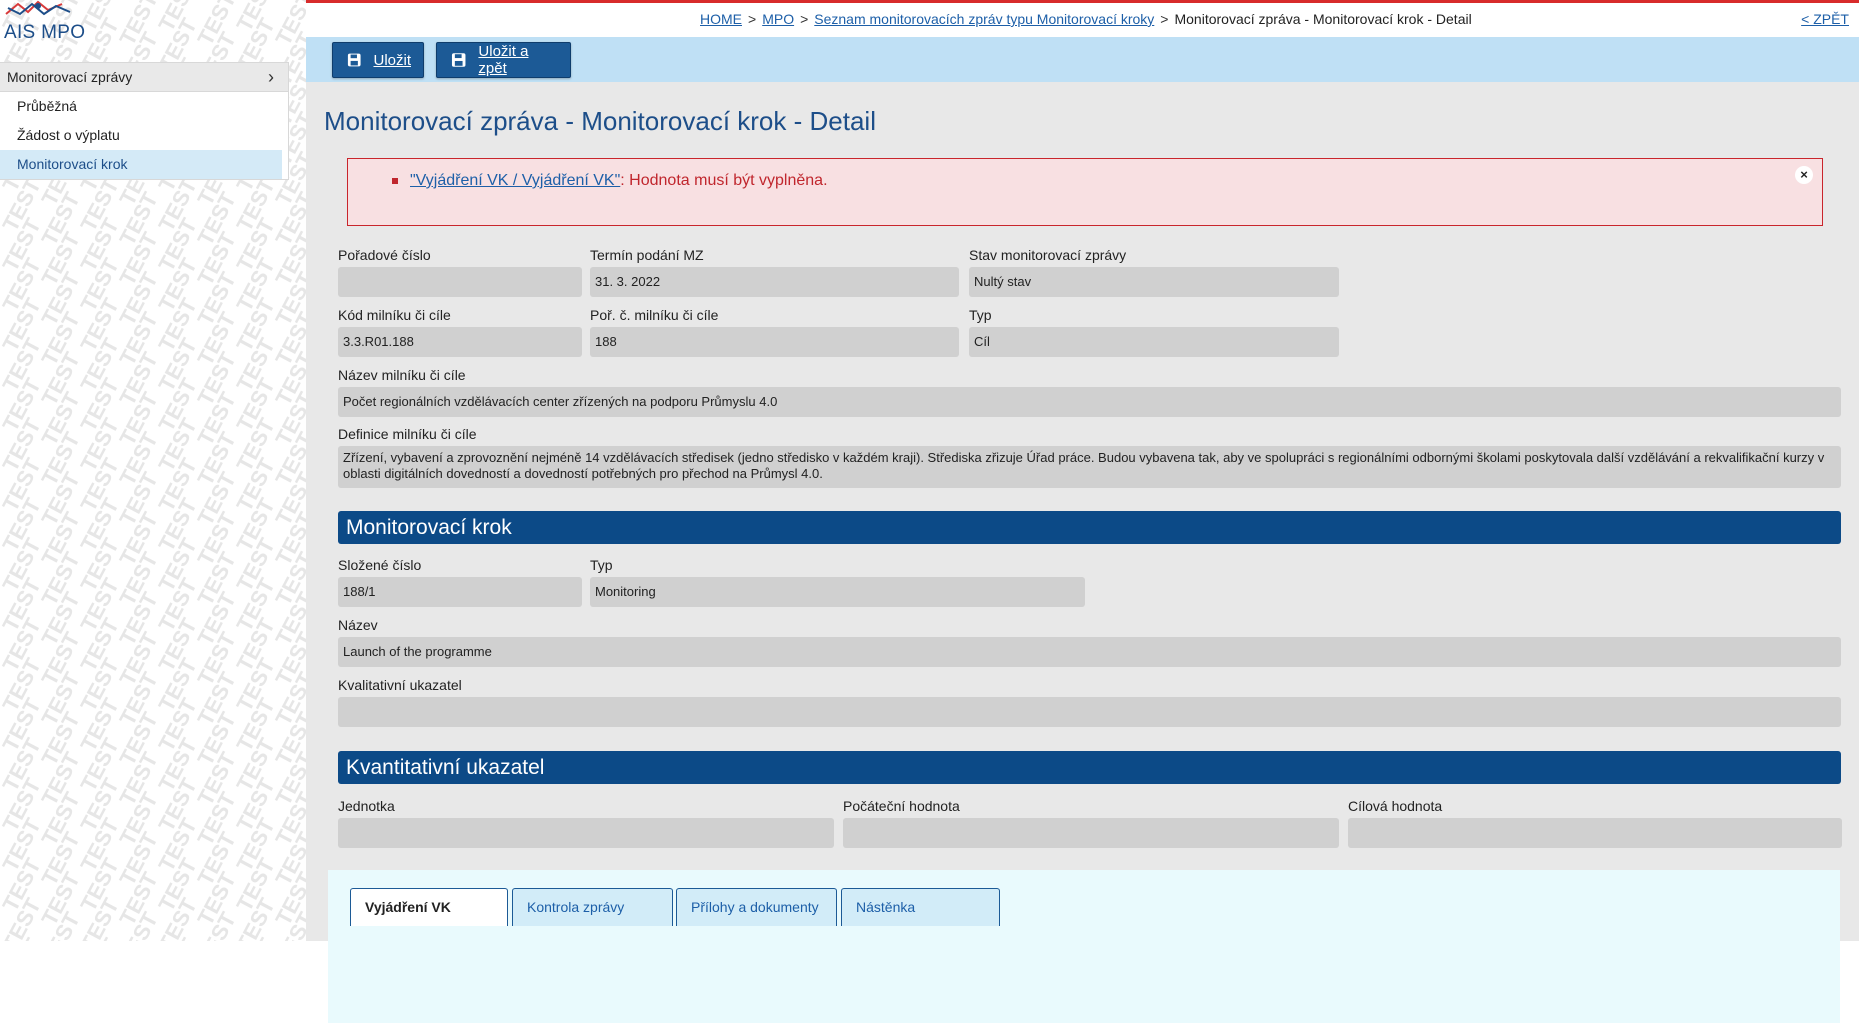  Describe the element at coordinates (774, 342) in the screenshot. I see `field-por-c-milniku: 188` at that location.